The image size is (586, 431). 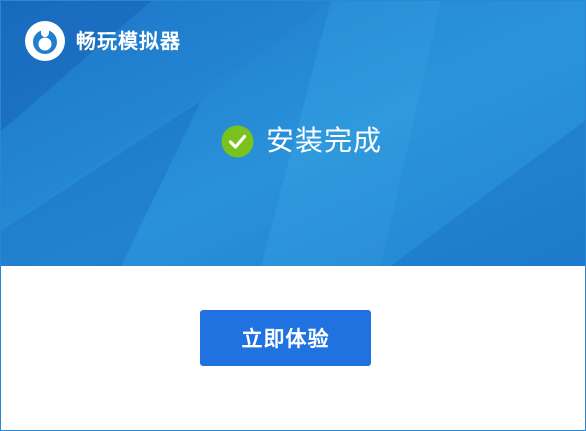 I want to click on install-status: 安装完成, so click(x=301, y=141).